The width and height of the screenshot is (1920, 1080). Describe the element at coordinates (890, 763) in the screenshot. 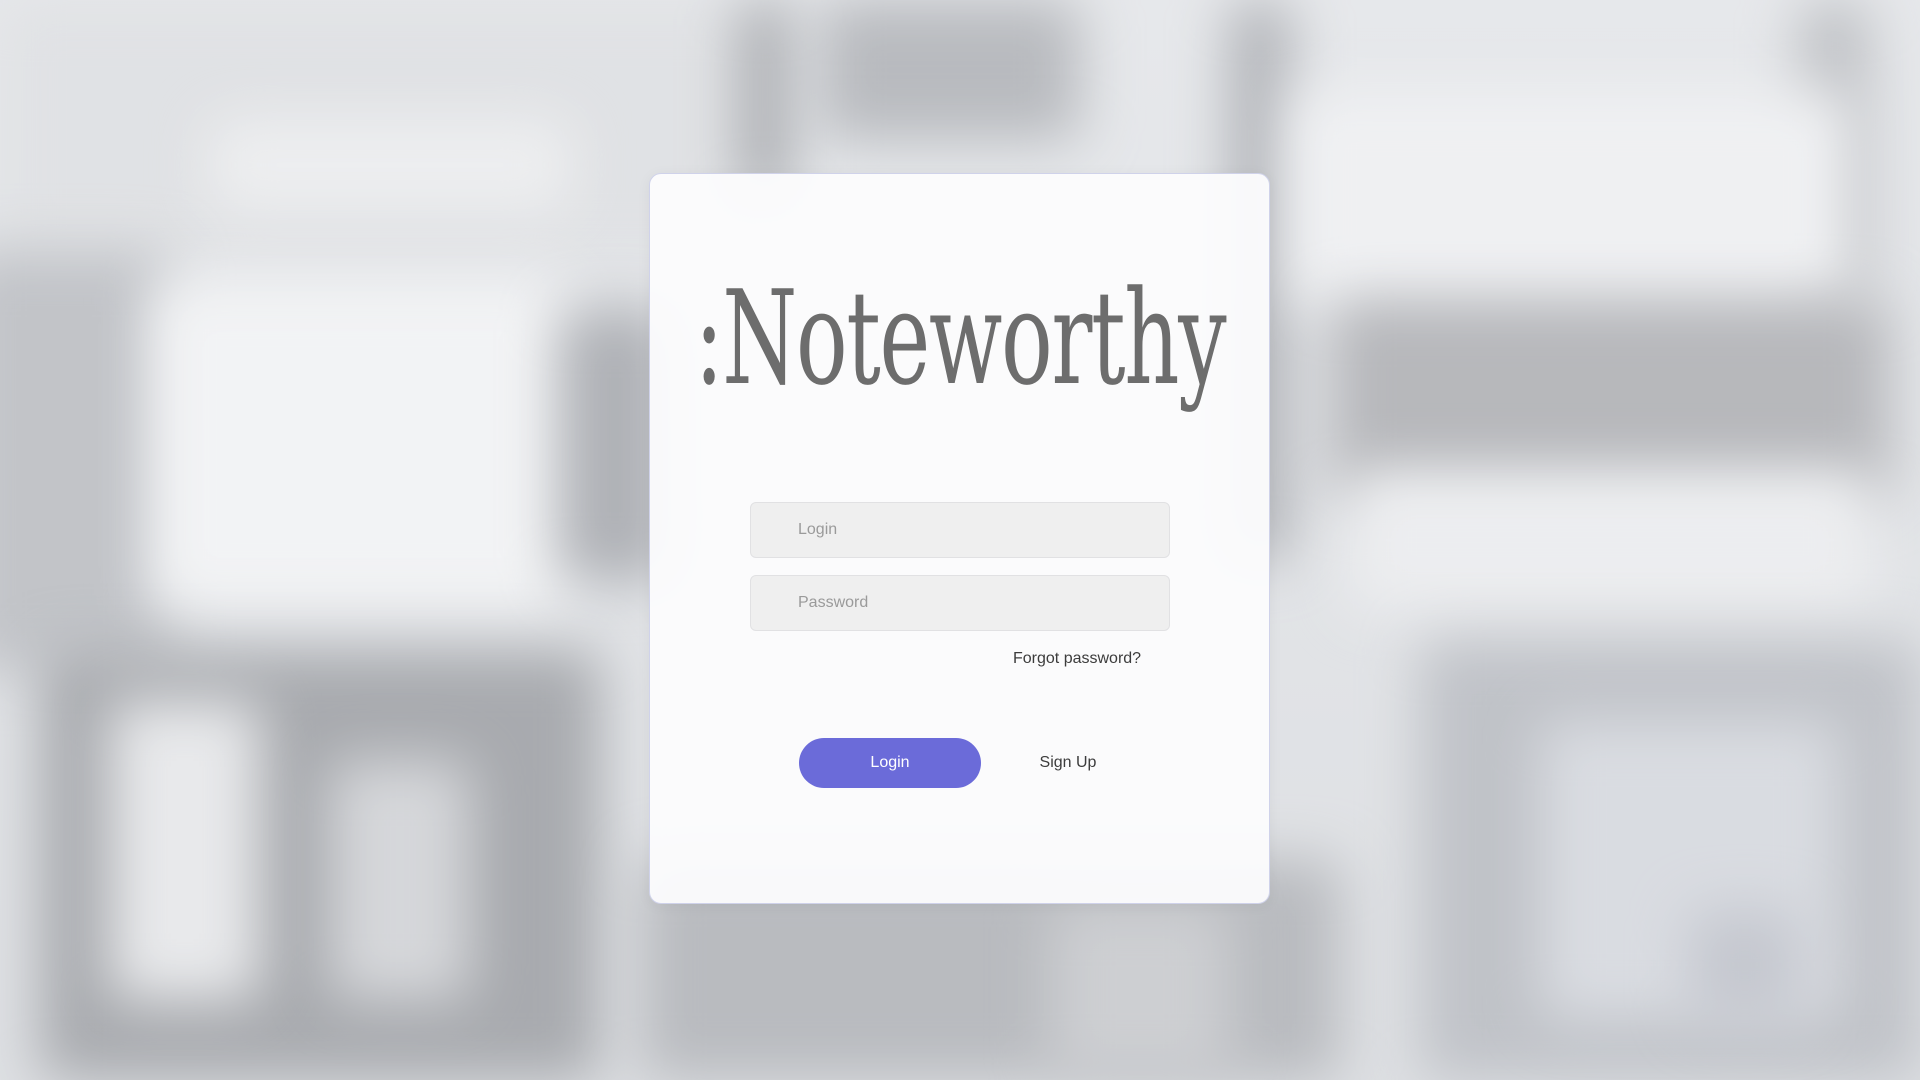

I see `login-button: Login` at that location.